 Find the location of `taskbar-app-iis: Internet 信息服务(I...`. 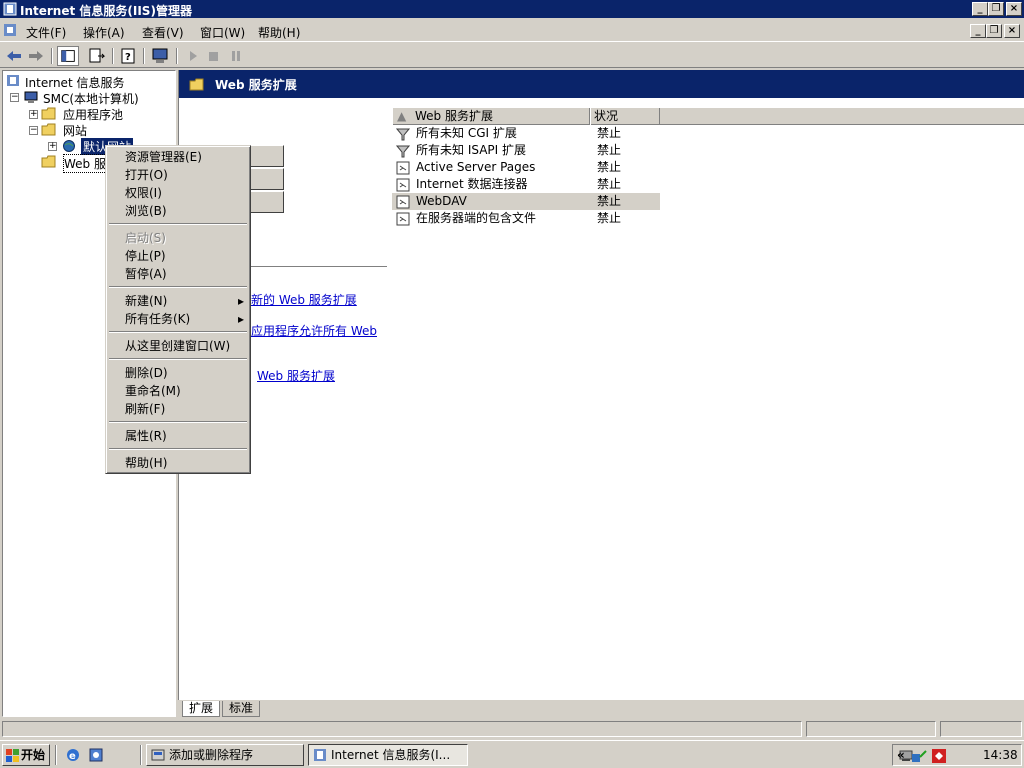

taskbar-app-iis: Internet 信息服务(I... is located at coordinates (388, 755).